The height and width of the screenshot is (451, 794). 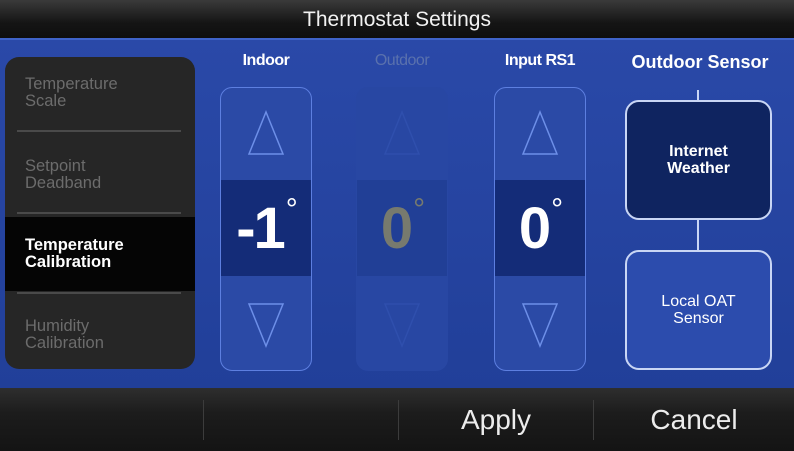 I want to click on input-rs1-label: Input RS1, so click(x=540, y=60).